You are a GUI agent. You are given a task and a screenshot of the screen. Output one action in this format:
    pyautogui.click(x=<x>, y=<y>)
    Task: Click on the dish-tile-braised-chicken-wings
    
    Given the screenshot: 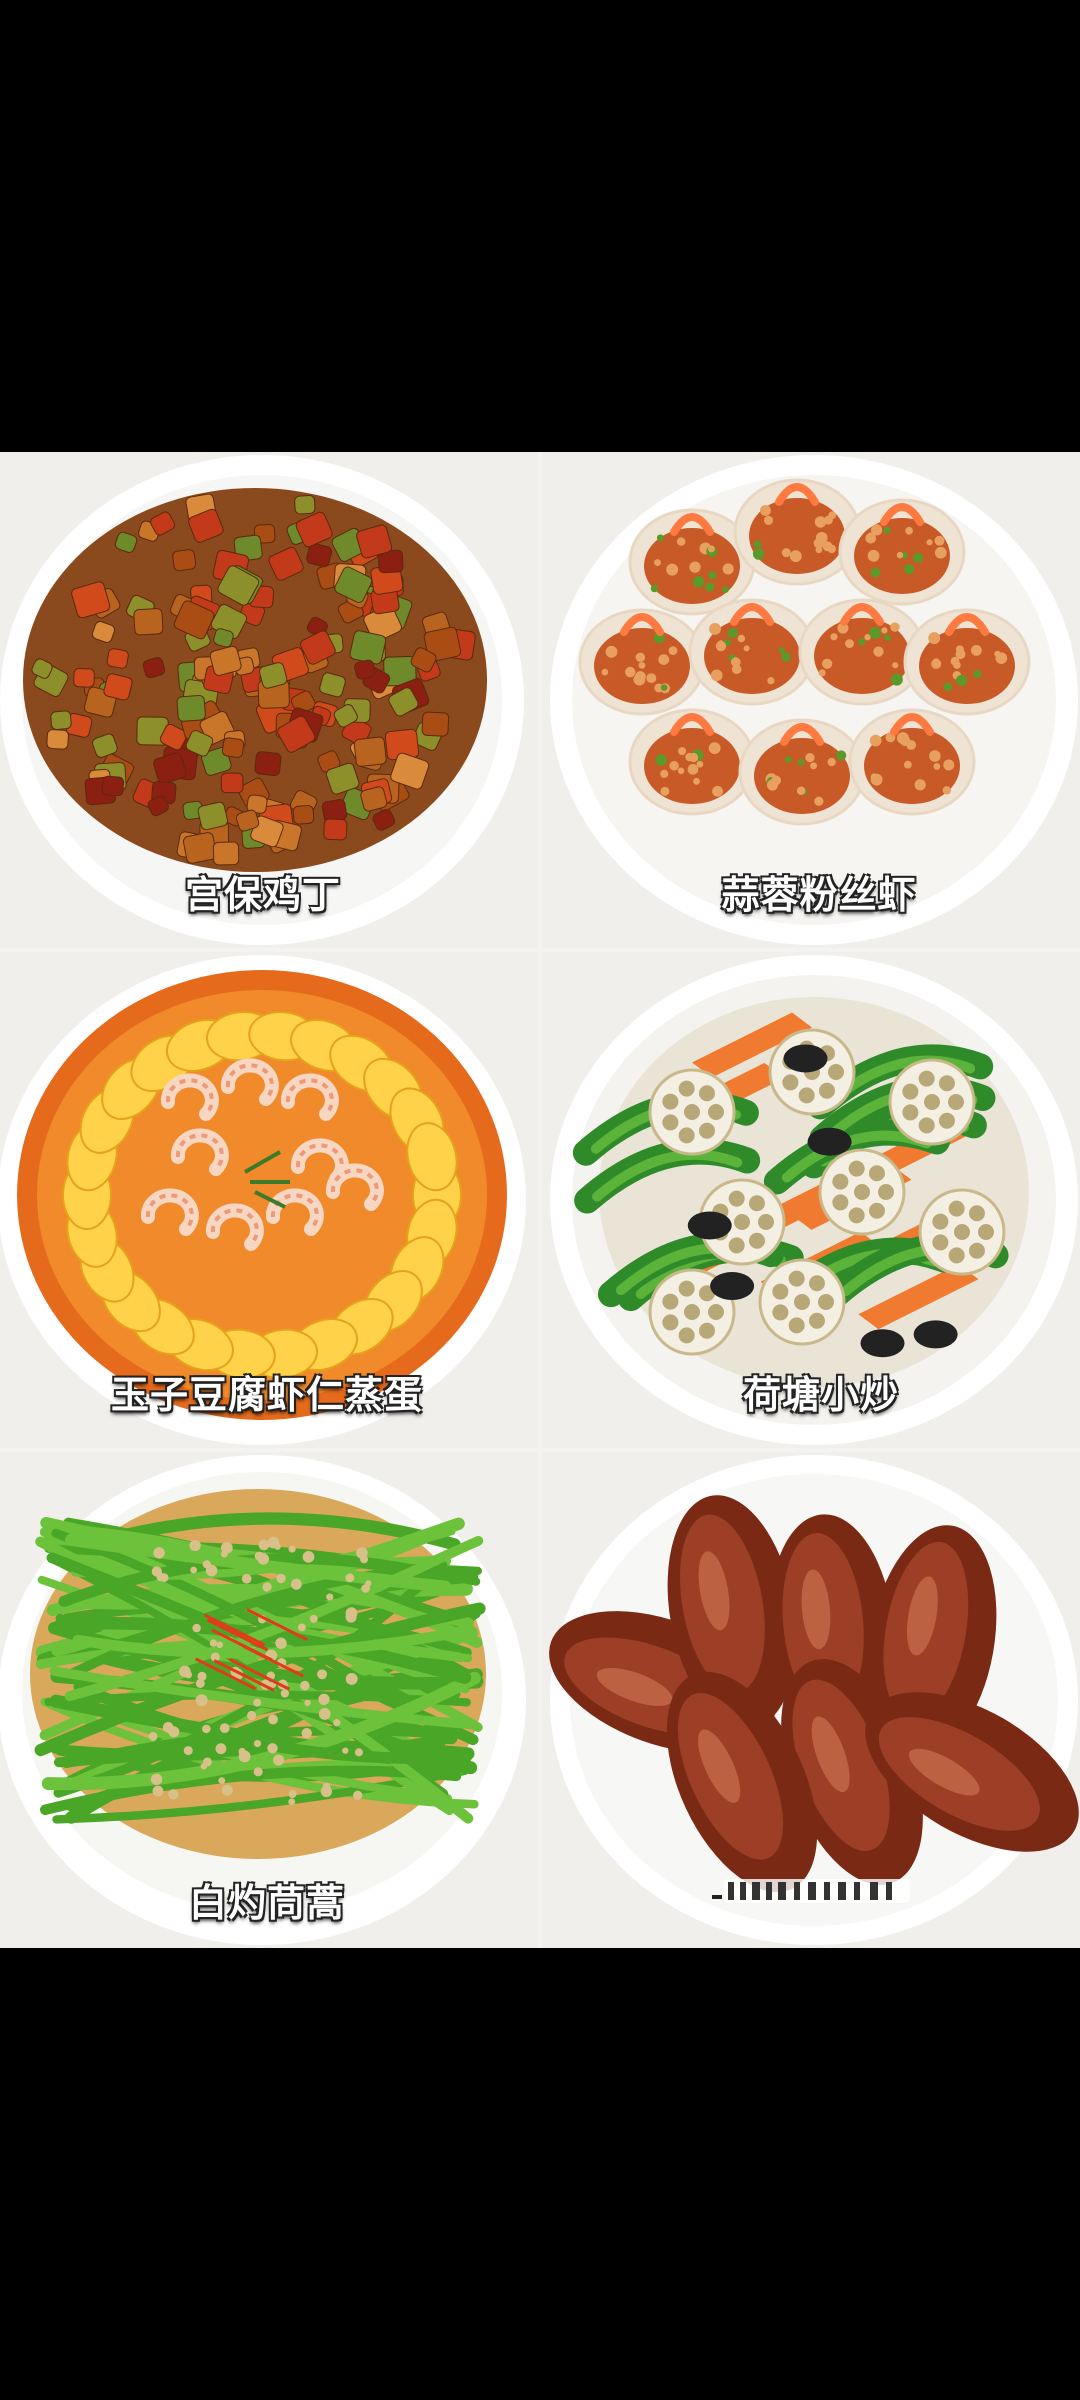 What is the action you would take?
    pyautogui.click(x=811, y=1700)
    